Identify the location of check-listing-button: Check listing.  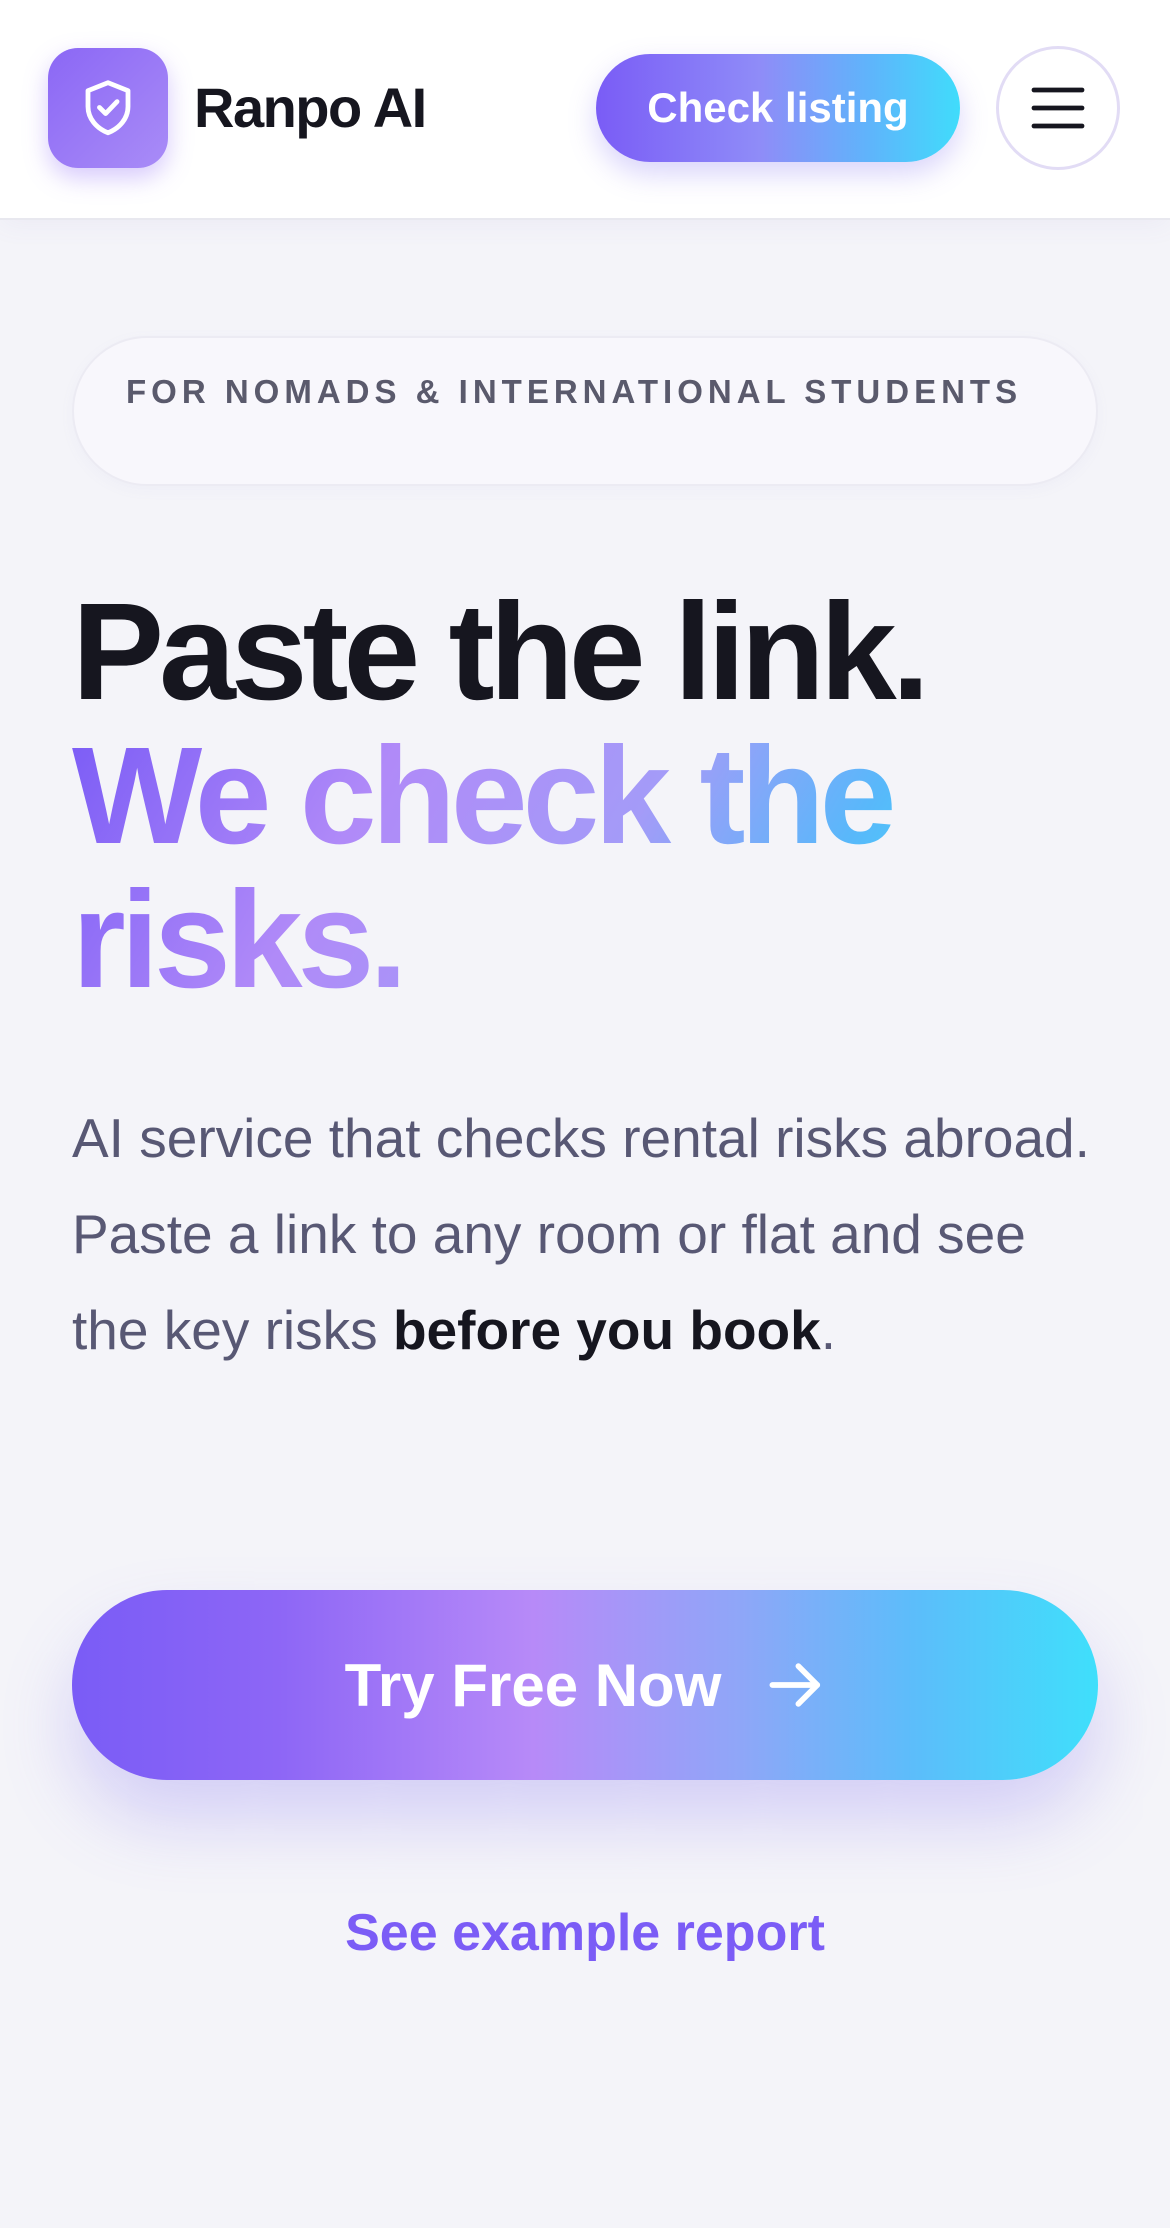
(778, 108).